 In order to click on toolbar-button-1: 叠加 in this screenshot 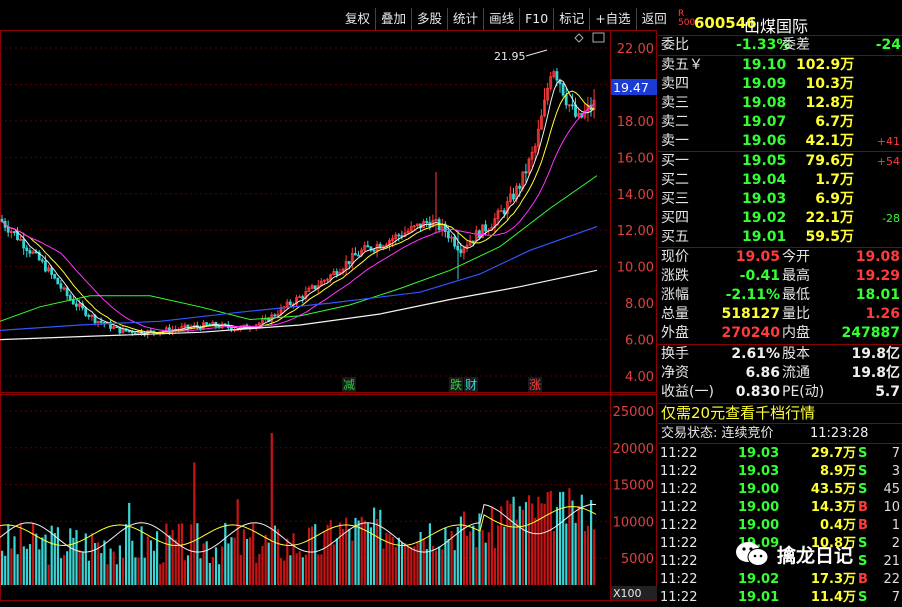, I will do `click(393, 19)`.